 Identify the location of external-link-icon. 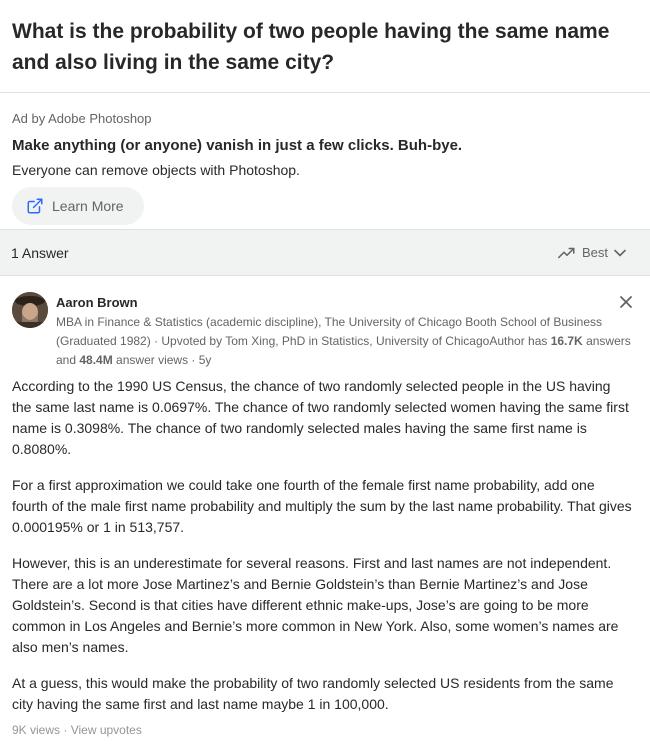
(35, 206).